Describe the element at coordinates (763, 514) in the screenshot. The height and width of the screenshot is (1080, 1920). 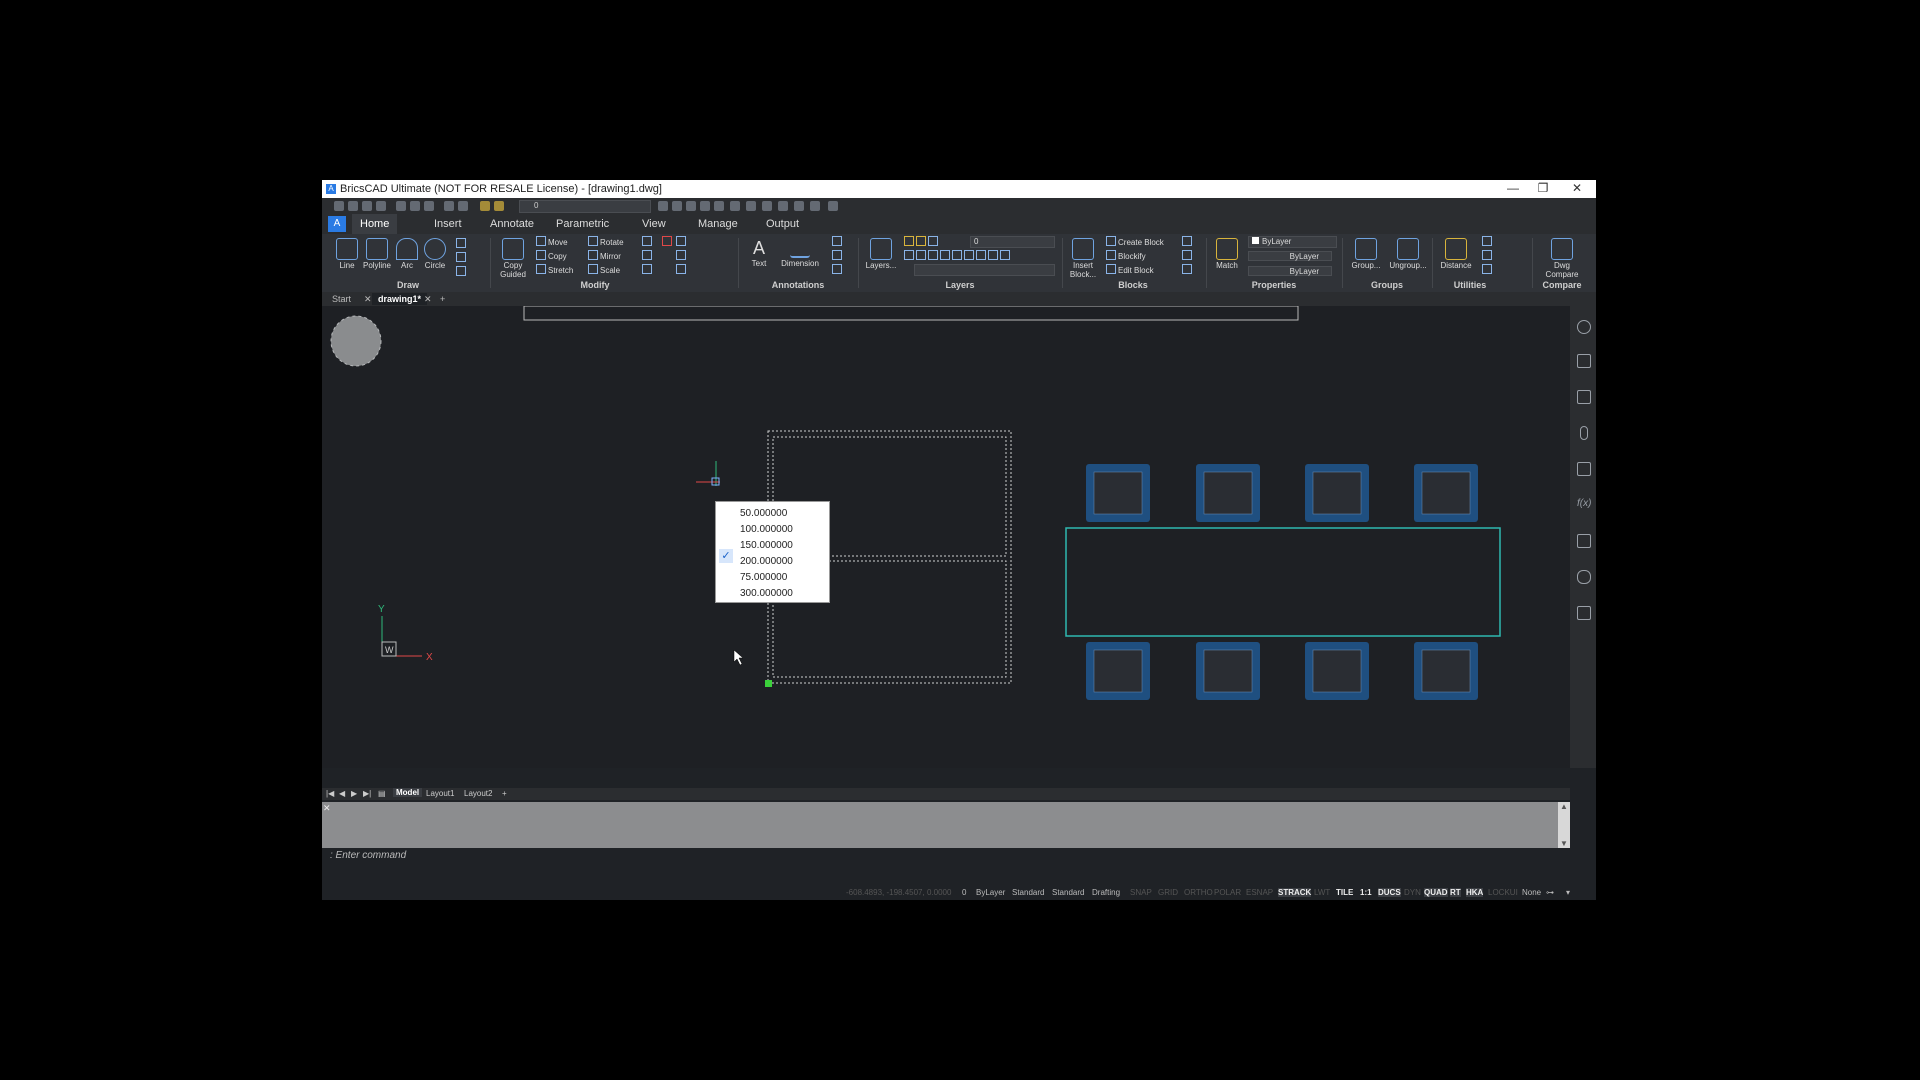
I see `option-50: 50.000000` at that location.